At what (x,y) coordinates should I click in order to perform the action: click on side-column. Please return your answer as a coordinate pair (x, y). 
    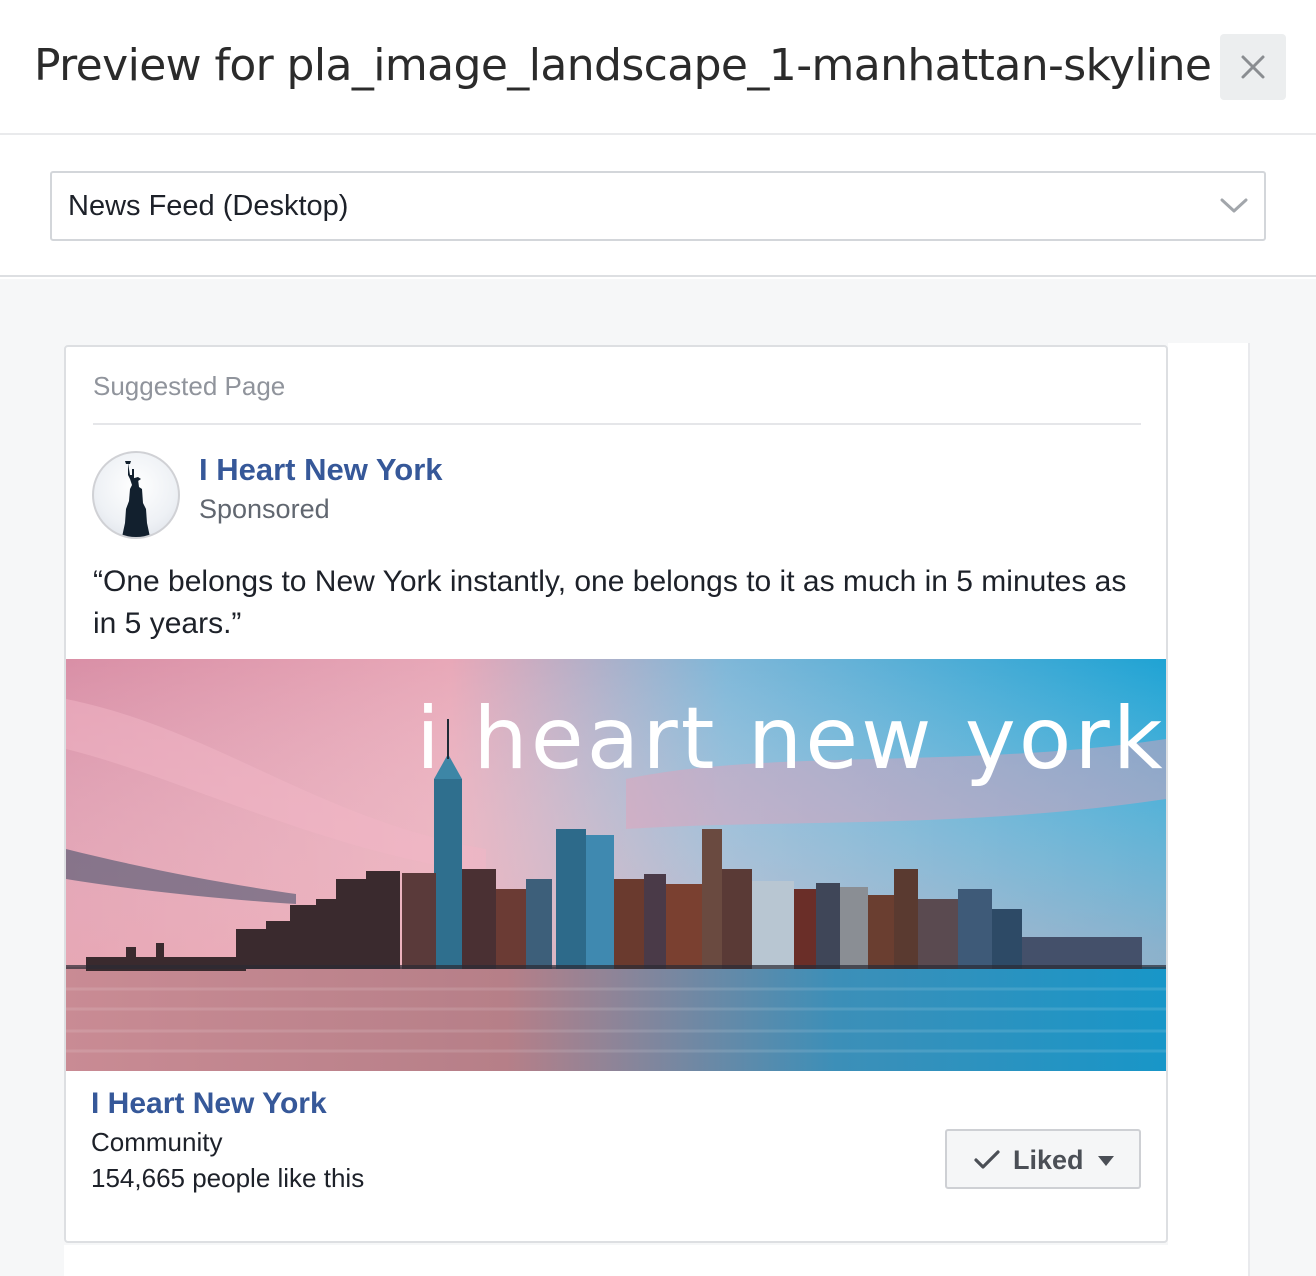
    Looking at the image, I should click on (1209, 809).